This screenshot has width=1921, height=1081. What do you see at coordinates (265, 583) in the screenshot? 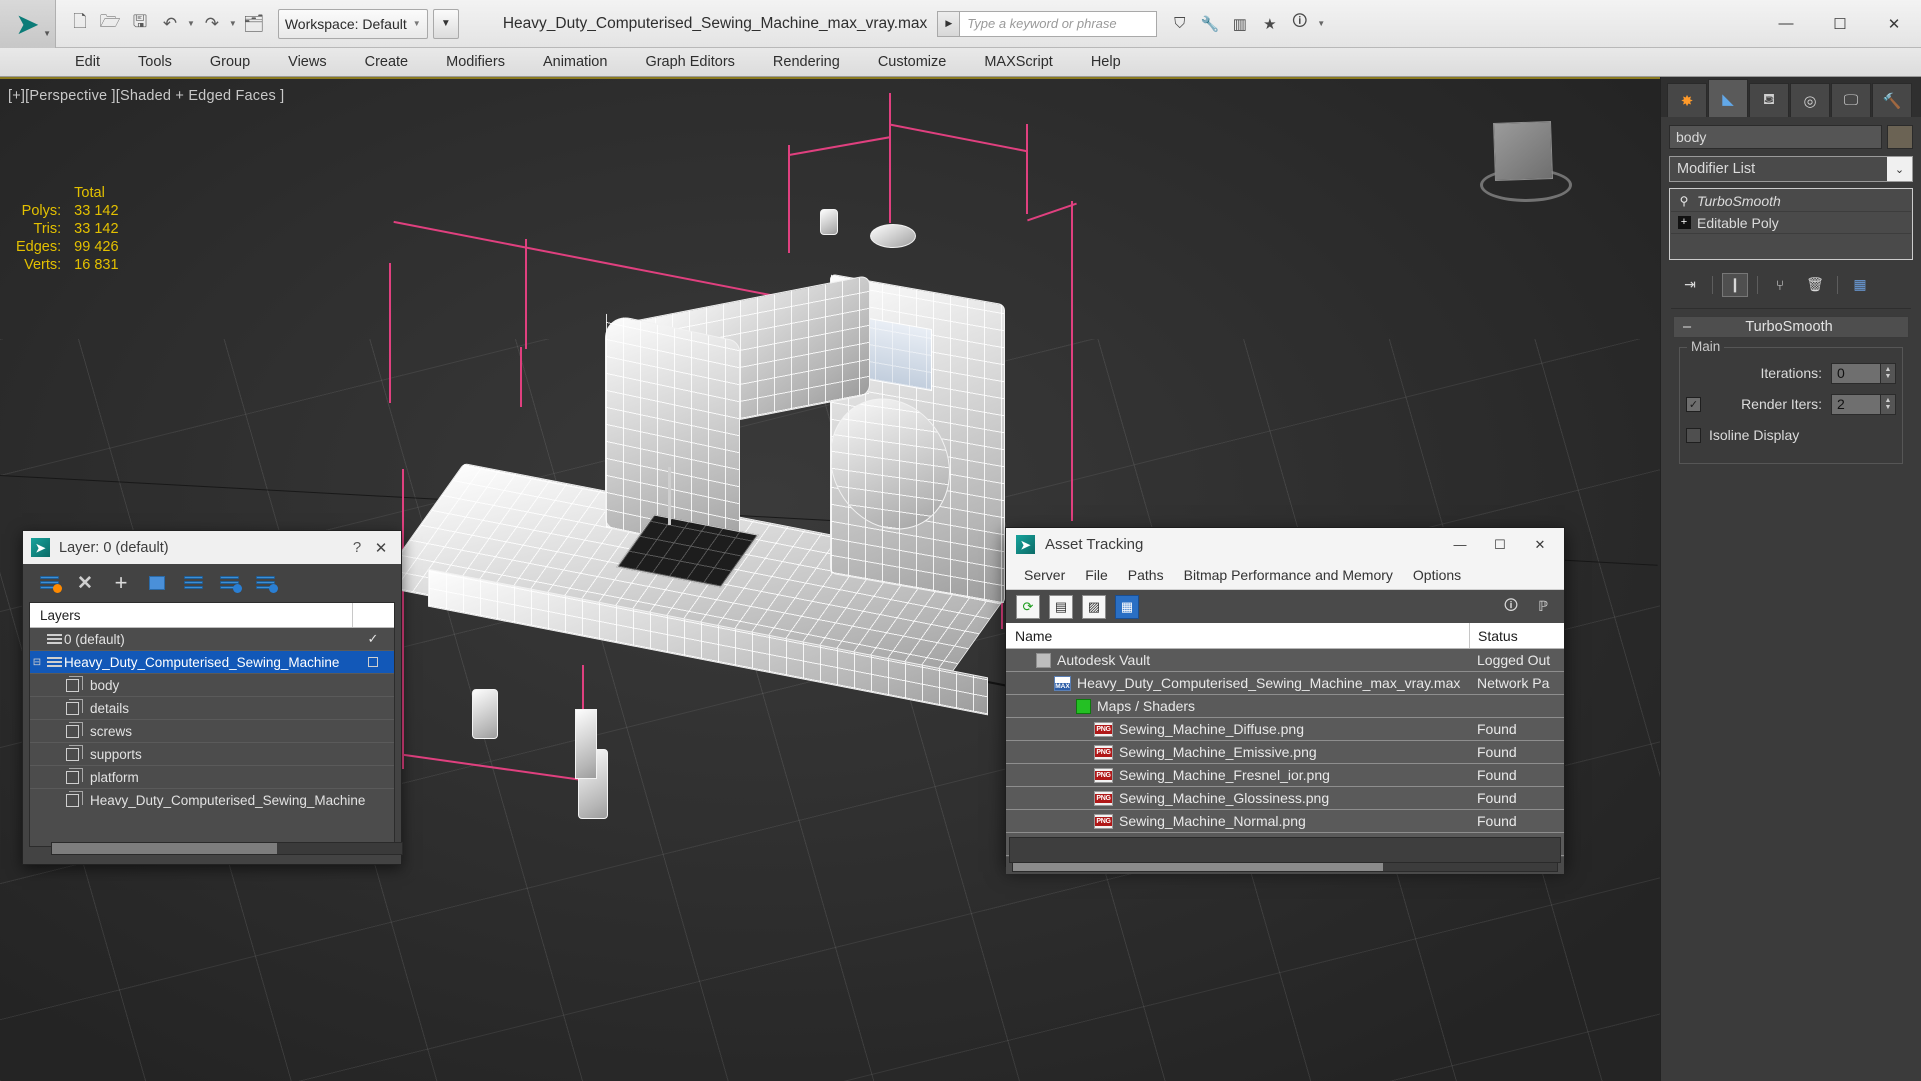
I see `layer-settings-button` at bounding box center [265, 583].